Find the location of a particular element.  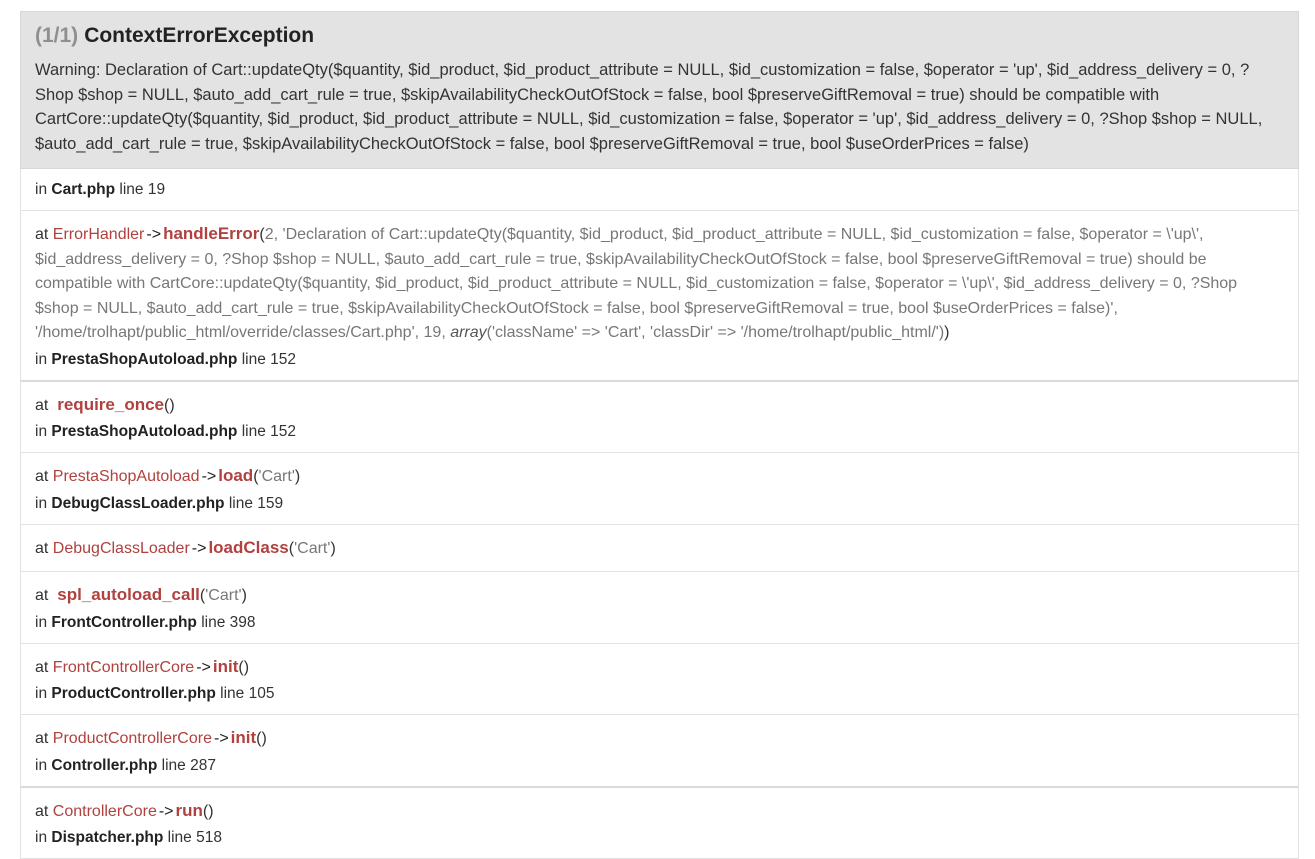

frame-call: at FrontControllerCore -> init() is located at coordinates (142, 666).